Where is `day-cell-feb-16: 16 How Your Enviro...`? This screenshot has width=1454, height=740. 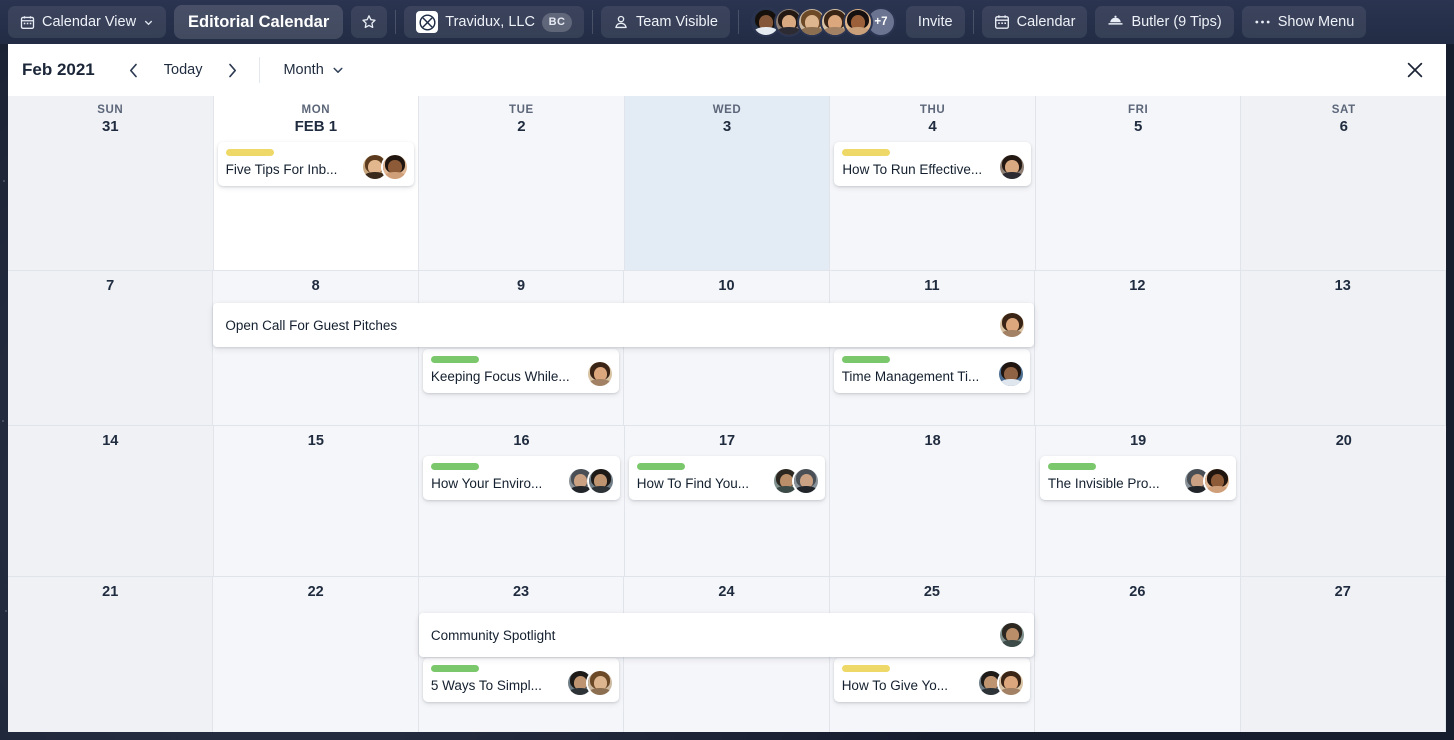
day-cell-feb-16: 16 How Your Enviro... is located at coordinates (522, 501).